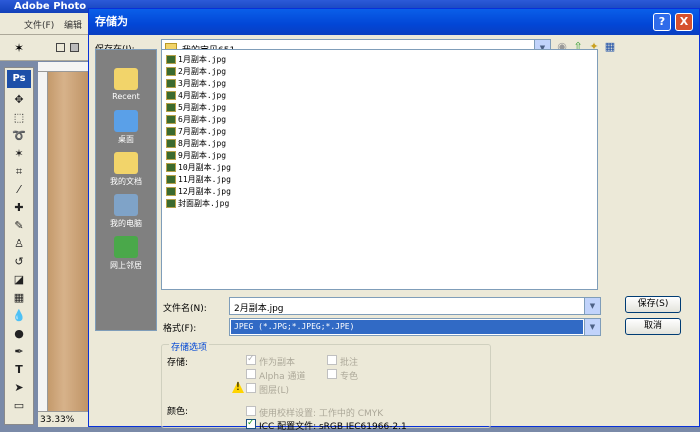  What do you see at coordinates (196, 144) in the screenshot?
I see `list-item: 8月副本.jpg` at bounding box center [196, 144].